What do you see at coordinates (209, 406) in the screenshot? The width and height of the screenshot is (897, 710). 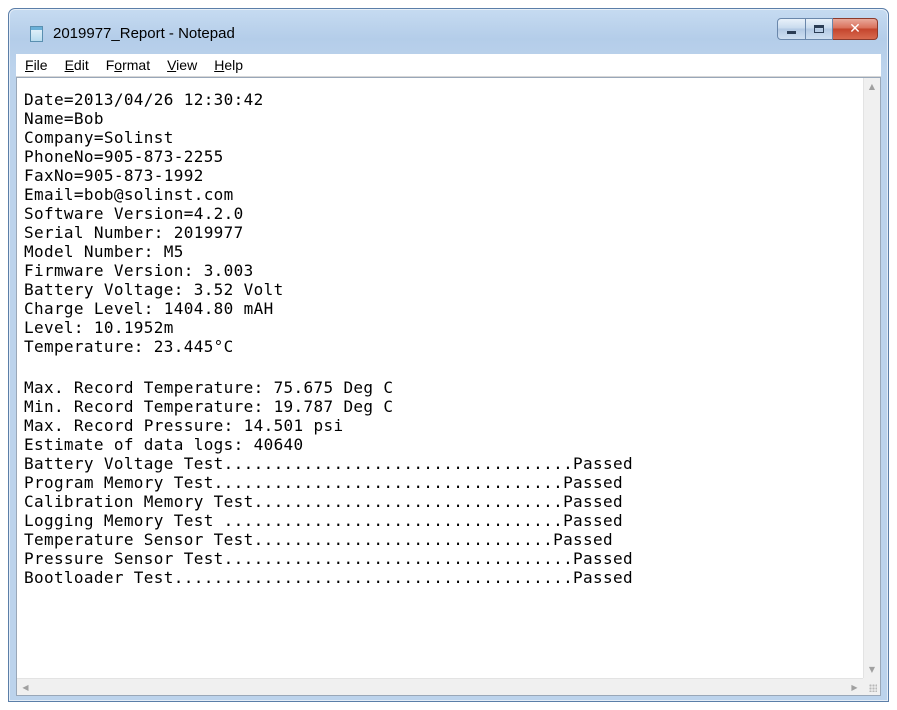 I see `document-line: Min. Record Temperature: 19.787 Deg C` at bounding box center [209, 406].